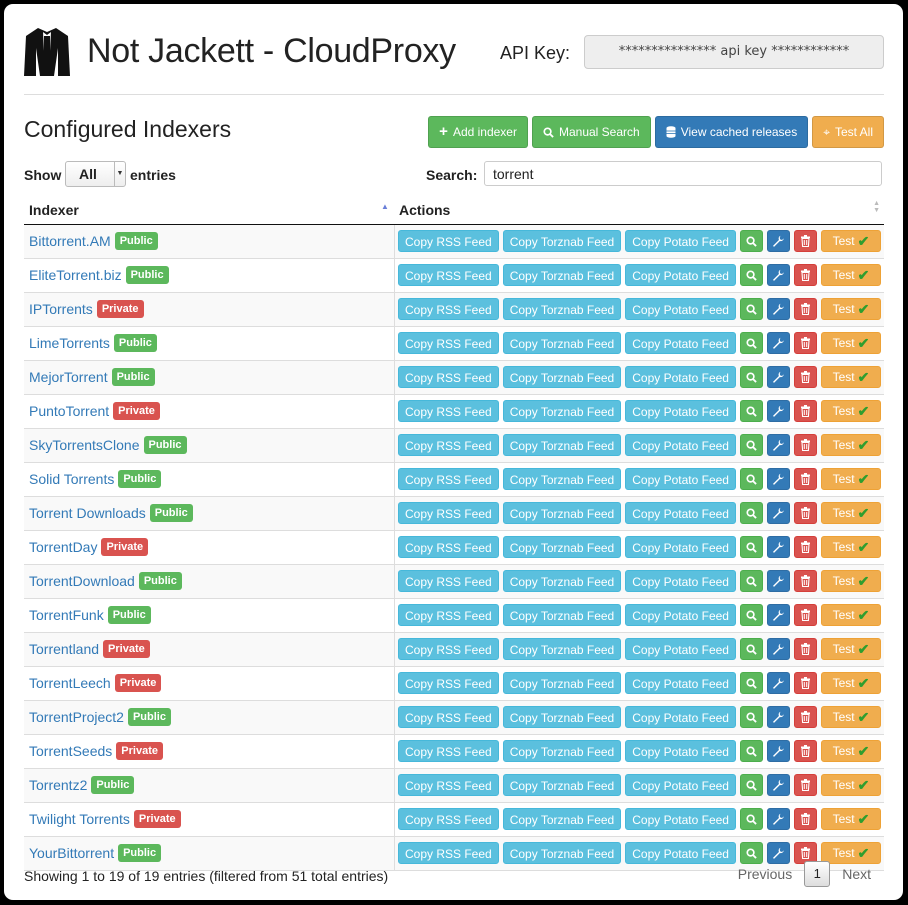 Image resolution: width=908 pixels, height=905 pixels. What do you see at coordinates (848, 132) in the screenshot?
I see `test-all-button: ⌖ Test All` at bounding box center [848, 132].